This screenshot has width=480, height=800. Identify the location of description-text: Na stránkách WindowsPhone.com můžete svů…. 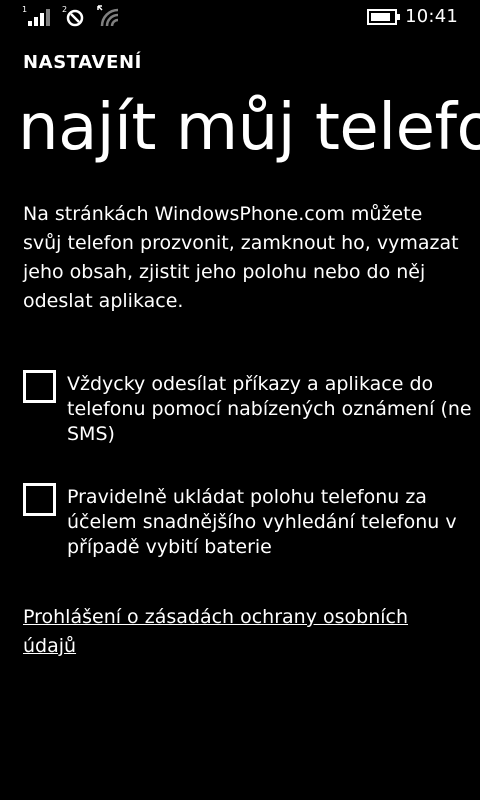
(241, 257).